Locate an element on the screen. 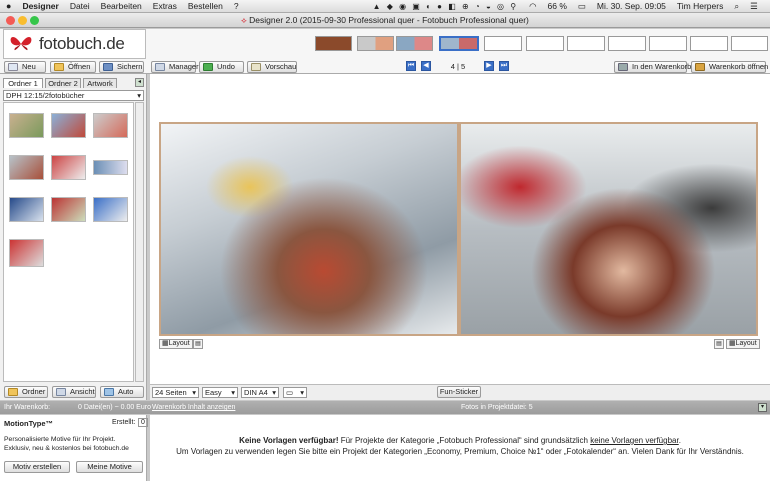 The height and width of the screenshot is (481, 770). preview-icon is located at coordinates (256, 67).